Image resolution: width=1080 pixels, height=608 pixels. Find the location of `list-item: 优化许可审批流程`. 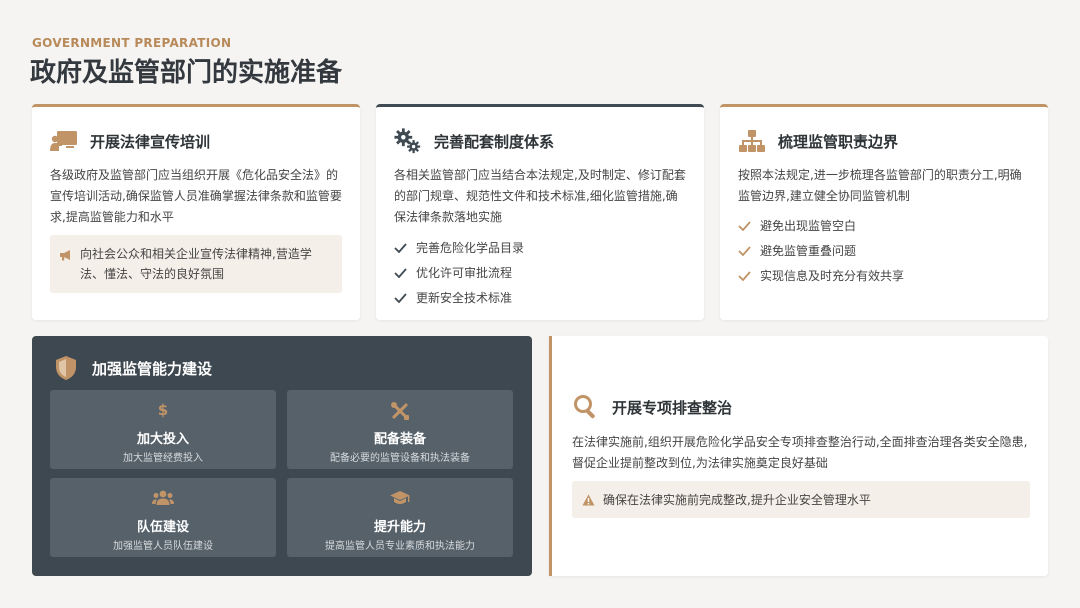

list-item: 优化许可审批流程 is located at coordinates (540, 272).